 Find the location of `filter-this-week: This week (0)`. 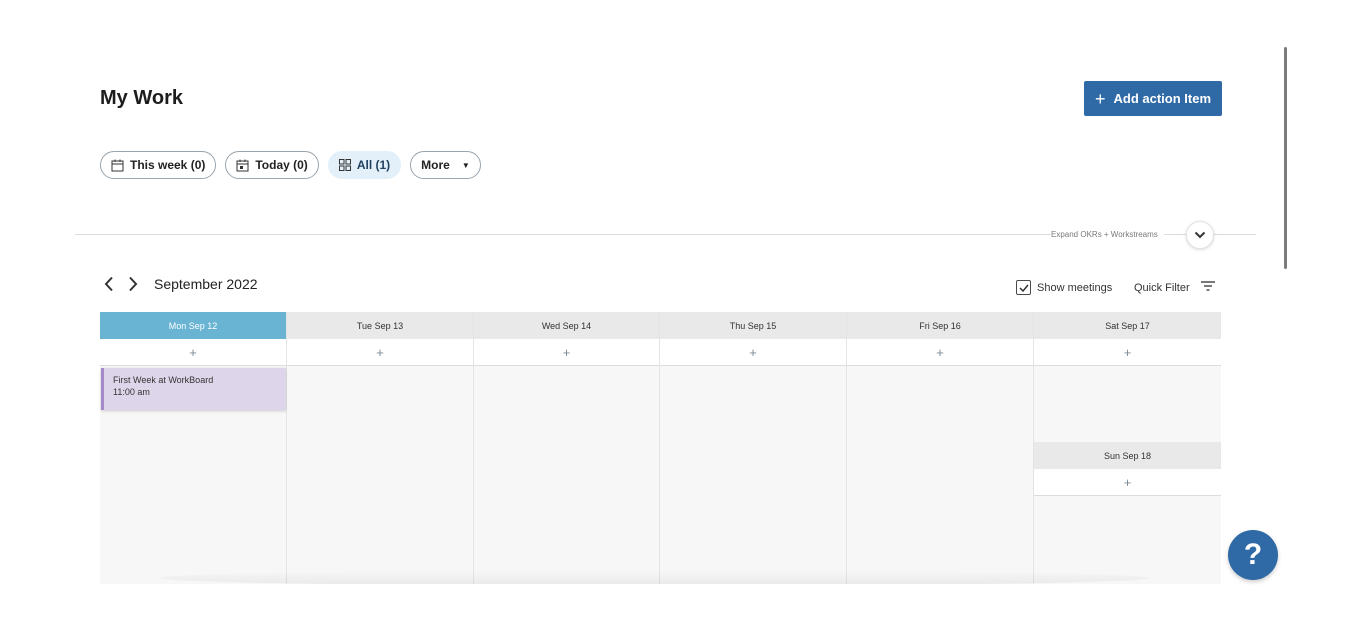

filter-this-week: This week (0) is located at coordinates (158, 165).